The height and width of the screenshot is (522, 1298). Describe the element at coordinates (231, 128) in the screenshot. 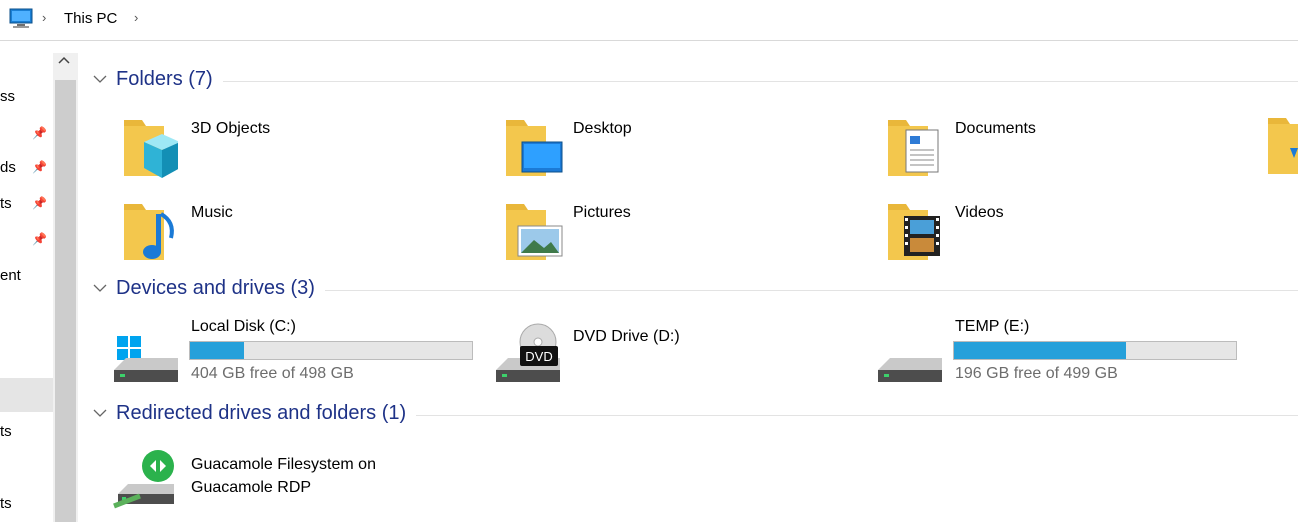

I see `folder-name: 3D Objects` at that location.